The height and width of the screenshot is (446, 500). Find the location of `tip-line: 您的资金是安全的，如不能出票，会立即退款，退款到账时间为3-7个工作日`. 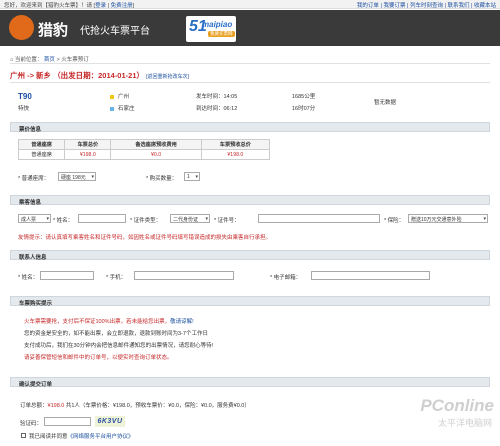

tip-line: 您的资金是安全的，如不能出票，会立即退款，退款到账时间为3-7个工作日 is located at coordinates (116, 334).